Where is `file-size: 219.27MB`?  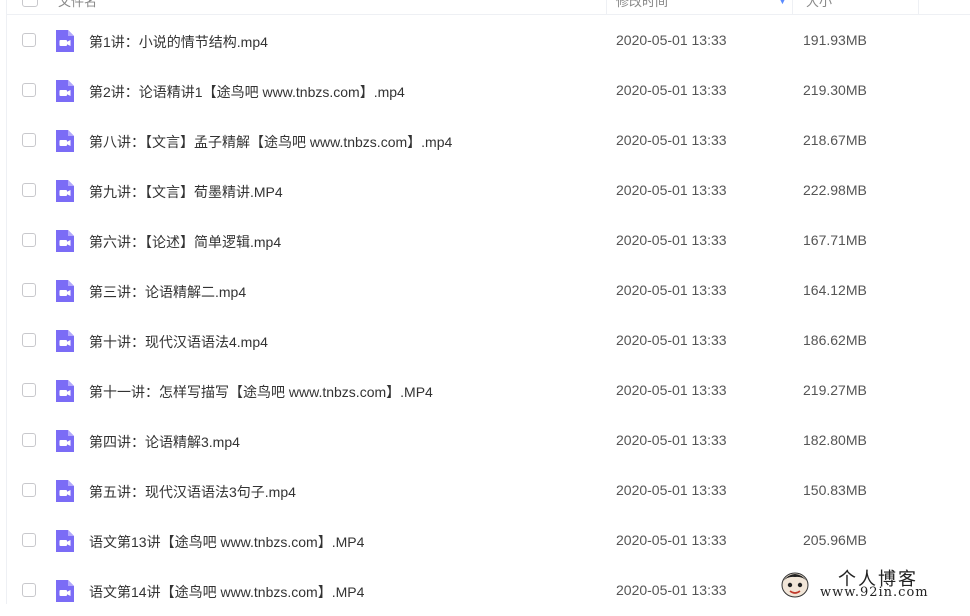
file-size: 219.27MB is located at coordinates (835, 390).